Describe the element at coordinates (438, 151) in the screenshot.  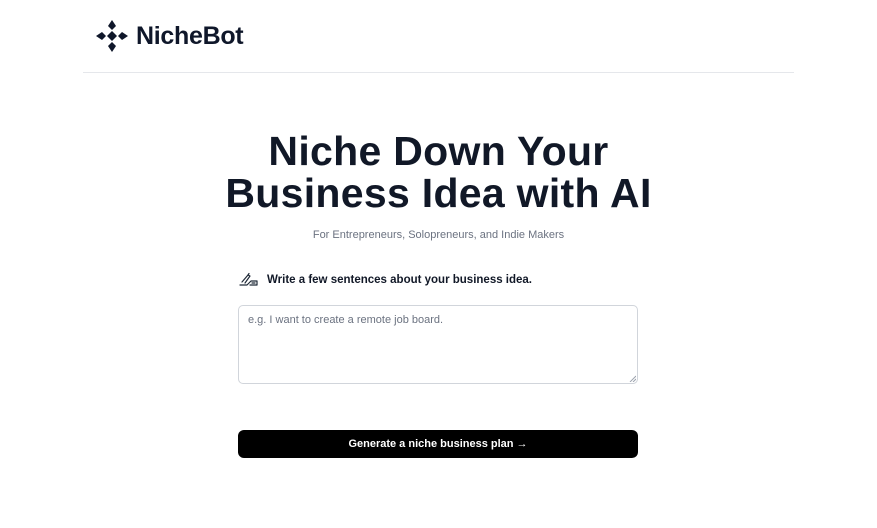
I see `page-title-line-1: Niche Down Your` at that location.